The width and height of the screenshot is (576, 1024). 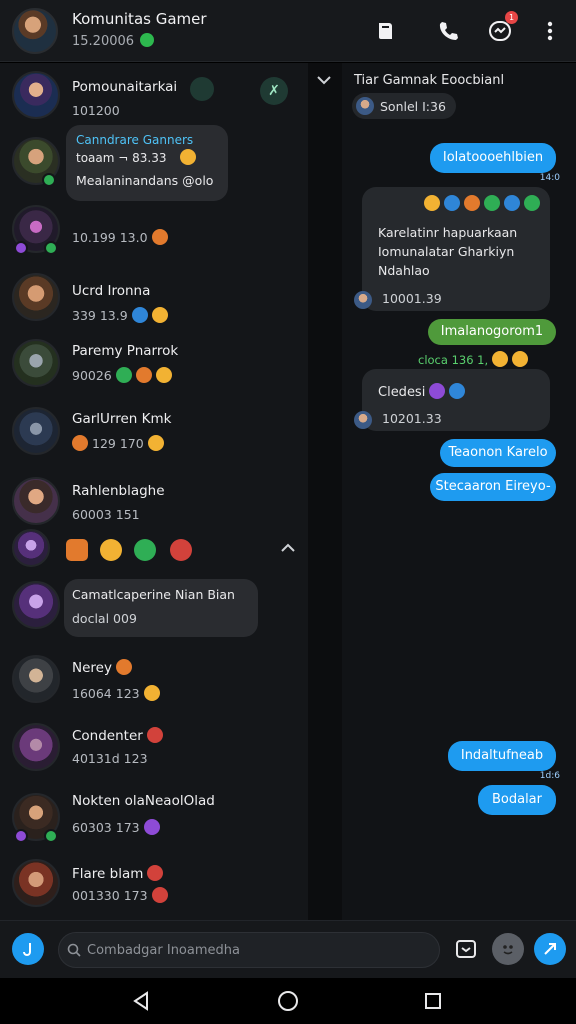 What do you see at coordinates (274, 91) in the screenshot?
I see `pin-icon: ✗` at bounding box center [274, 91].